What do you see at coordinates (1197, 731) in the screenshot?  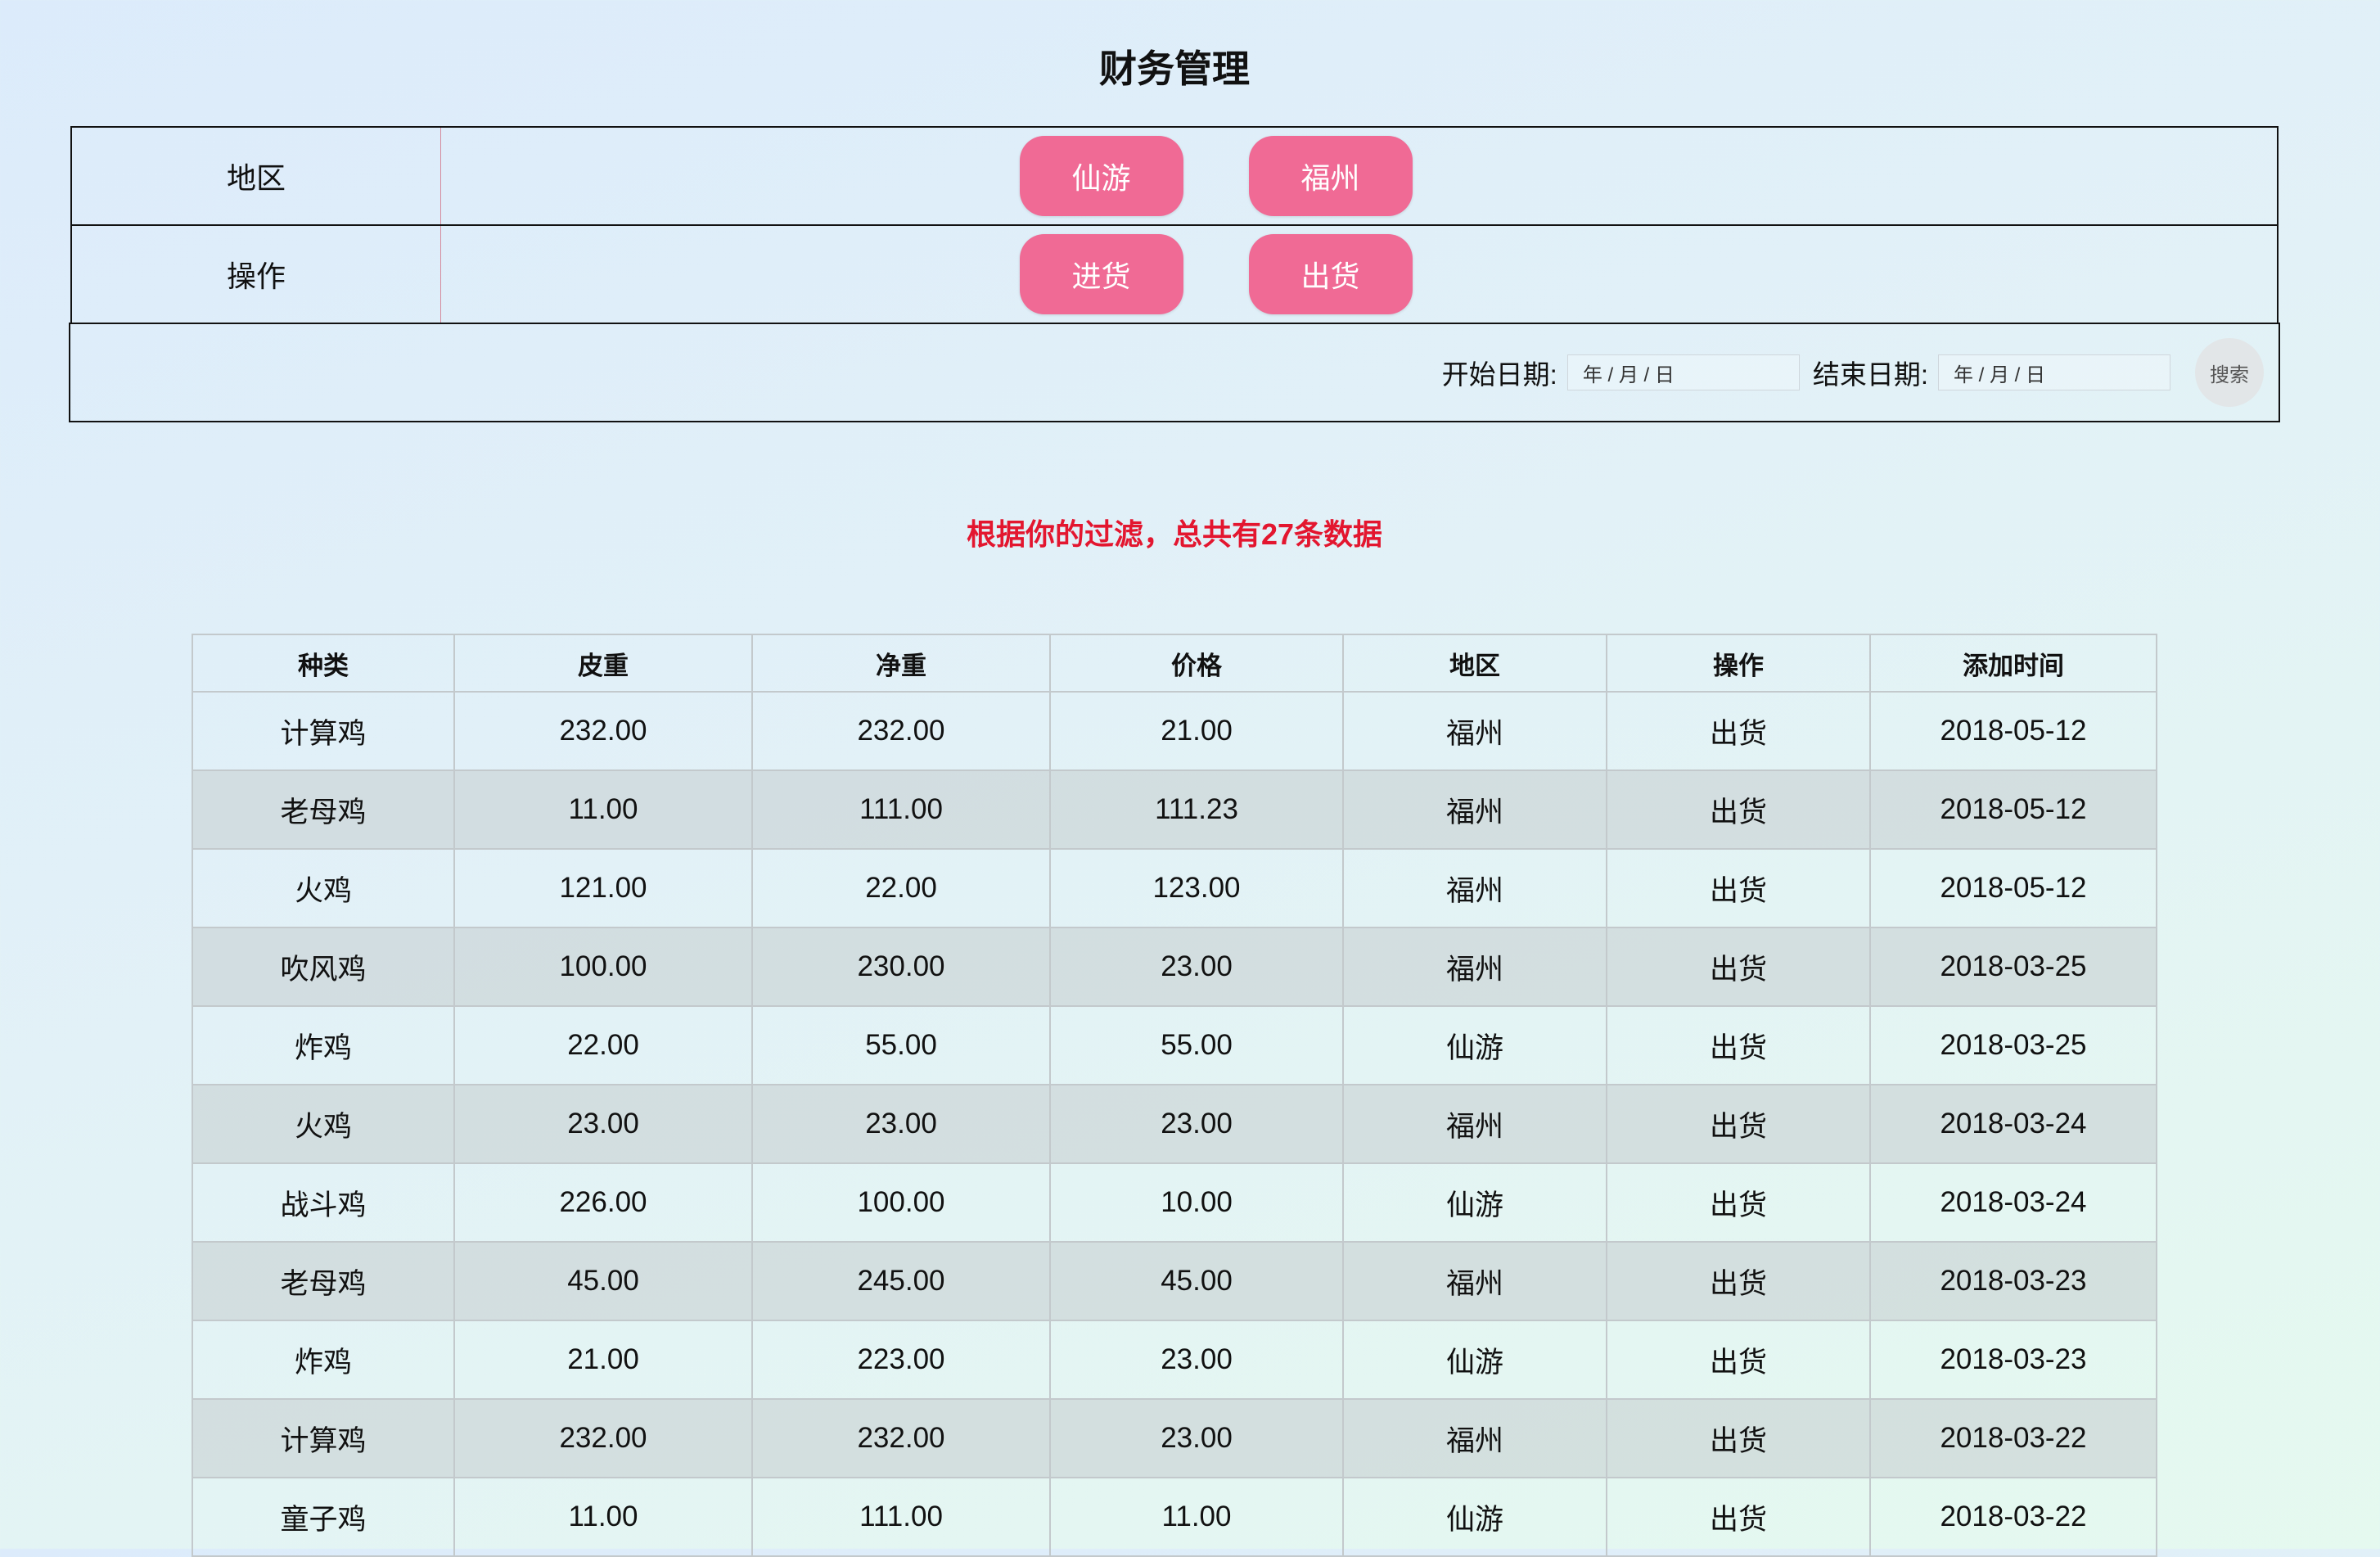 I see `table-cell: 21.00` at bounding box center [1197, 731].